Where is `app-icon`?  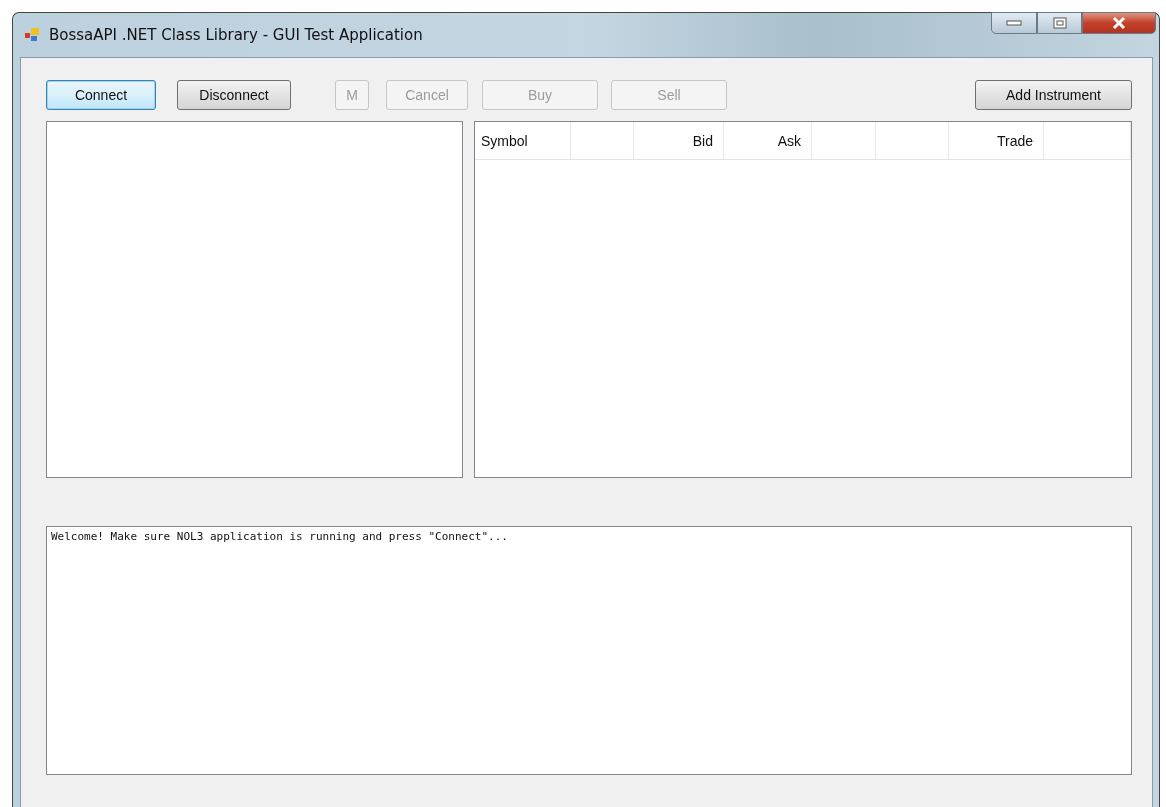
app-icon is located at coordinates (33, 35).